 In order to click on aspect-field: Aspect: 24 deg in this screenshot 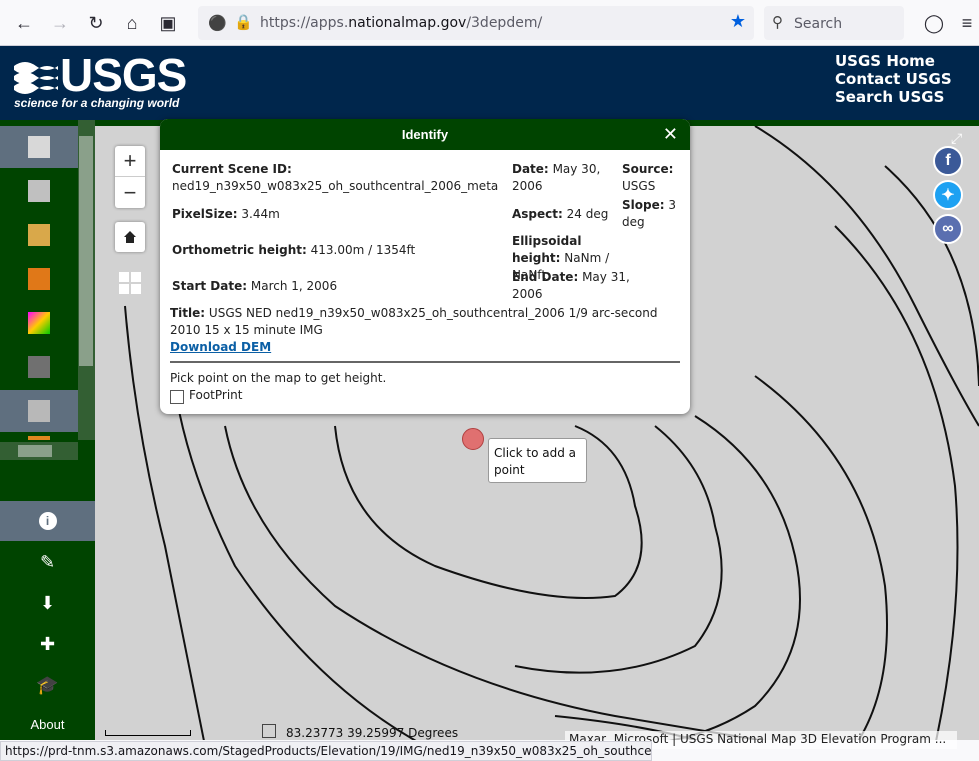, I will do `click(560, 214)`.